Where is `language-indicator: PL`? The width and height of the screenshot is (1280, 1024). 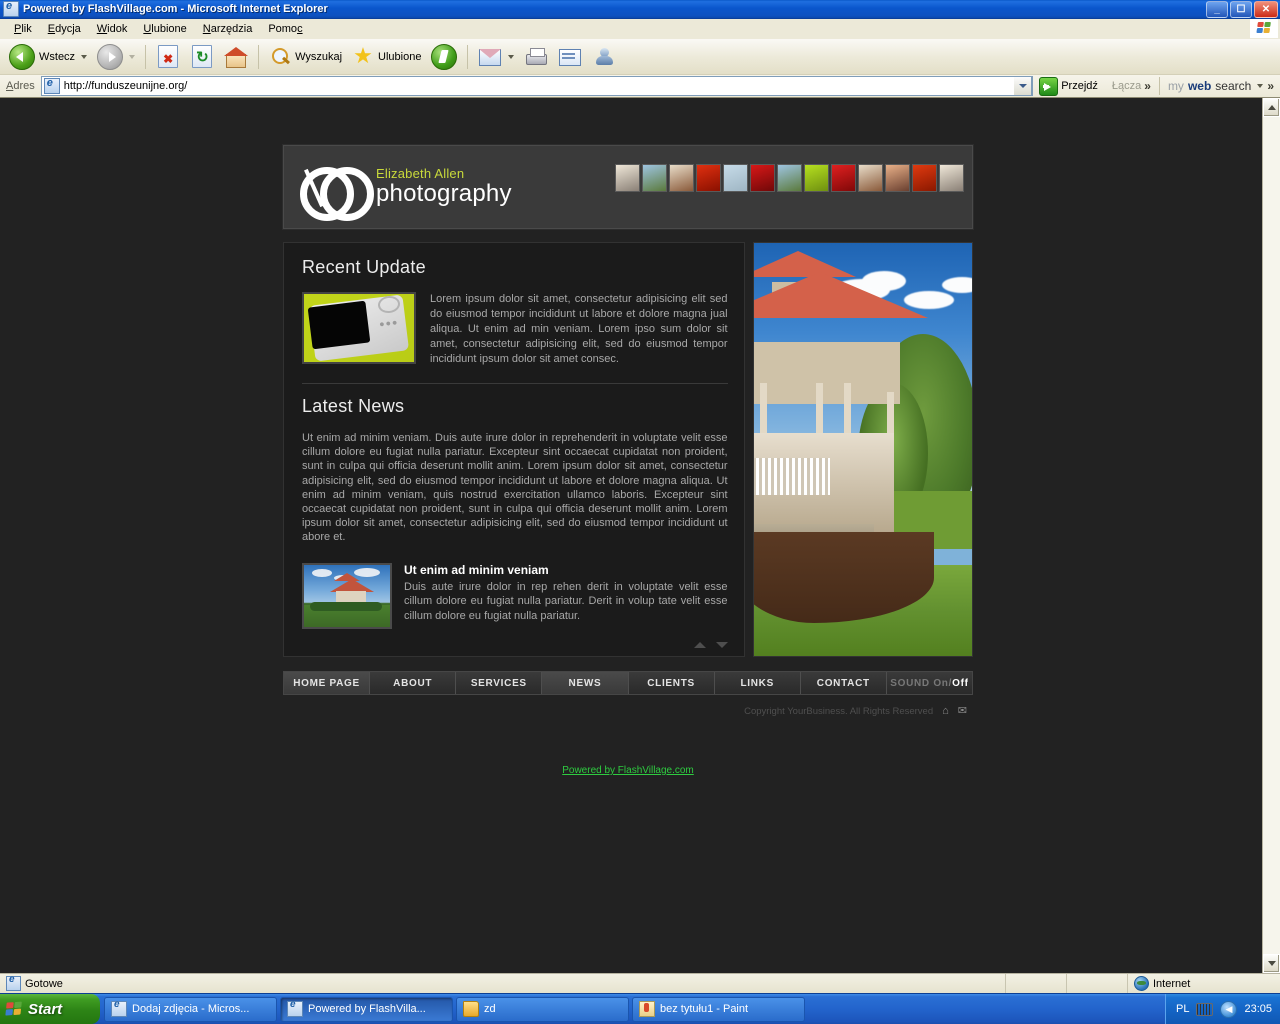
language-indicator: PL is located at coordinates (1182, 1009).